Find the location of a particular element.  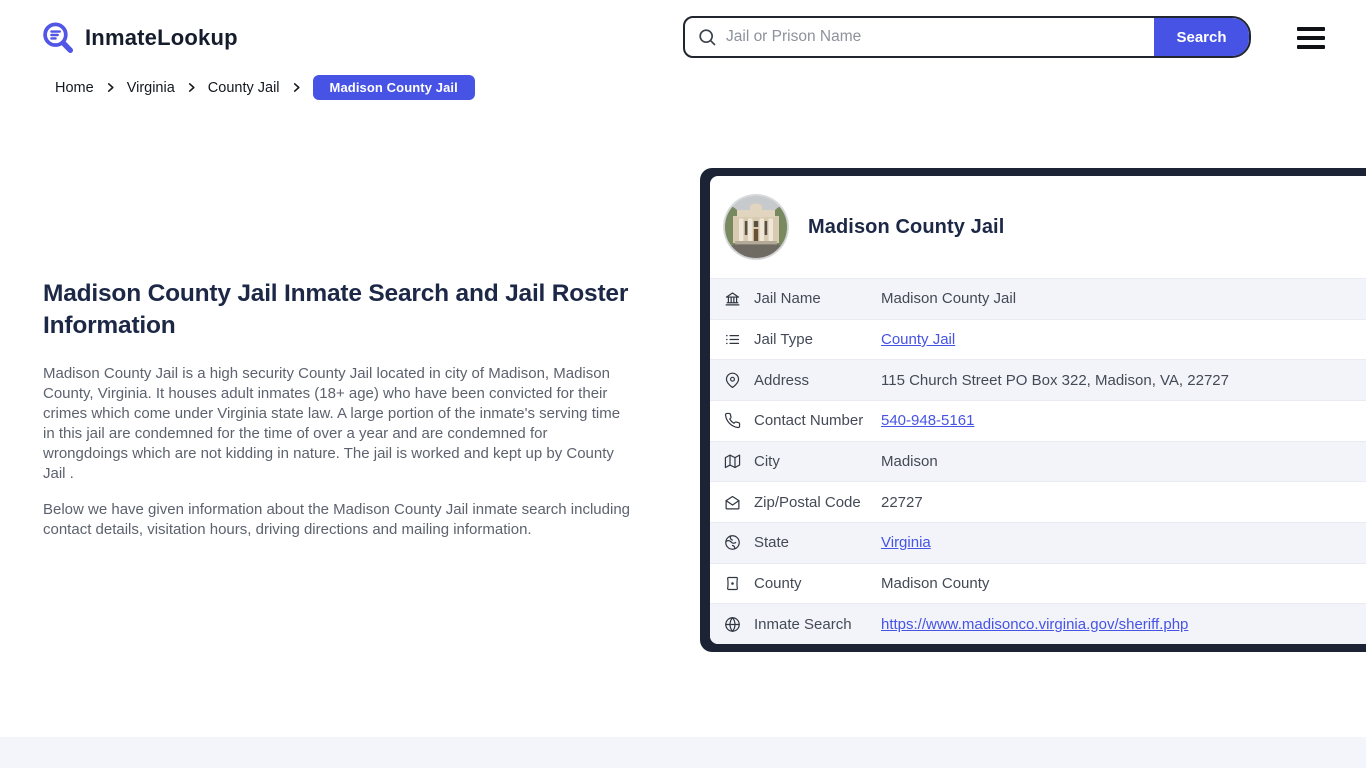

map-pin-icon is located at coordinates (732, 380).